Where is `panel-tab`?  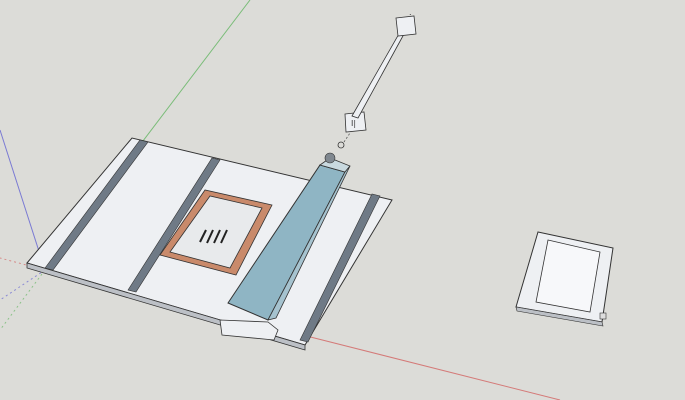 panel-tab is located at coordinates (603, 316).